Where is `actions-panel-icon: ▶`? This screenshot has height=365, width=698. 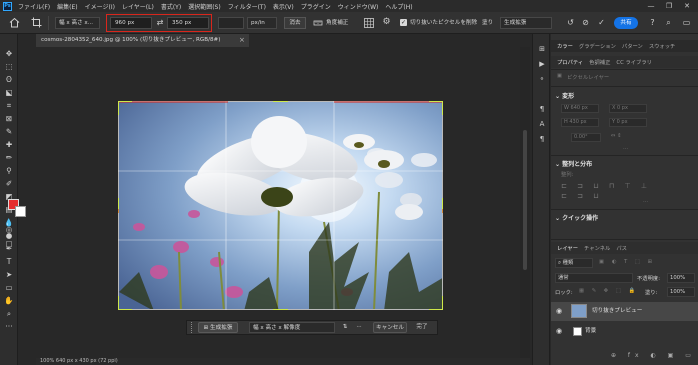 actions-panel-icon: ▶ is located at coordinates (542, 64).